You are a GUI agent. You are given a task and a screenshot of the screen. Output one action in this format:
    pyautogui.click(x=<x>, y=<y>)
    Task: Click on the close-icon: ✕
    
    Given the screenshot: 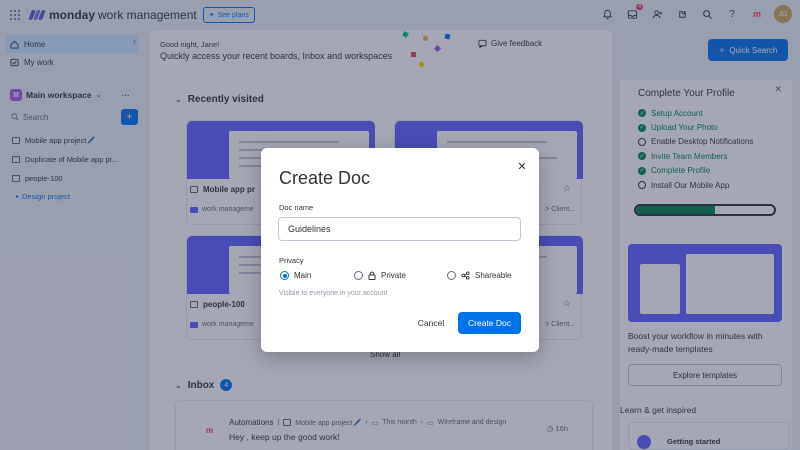 What is the action you would take?
    pyautogui.click(x=522, y=166)
    